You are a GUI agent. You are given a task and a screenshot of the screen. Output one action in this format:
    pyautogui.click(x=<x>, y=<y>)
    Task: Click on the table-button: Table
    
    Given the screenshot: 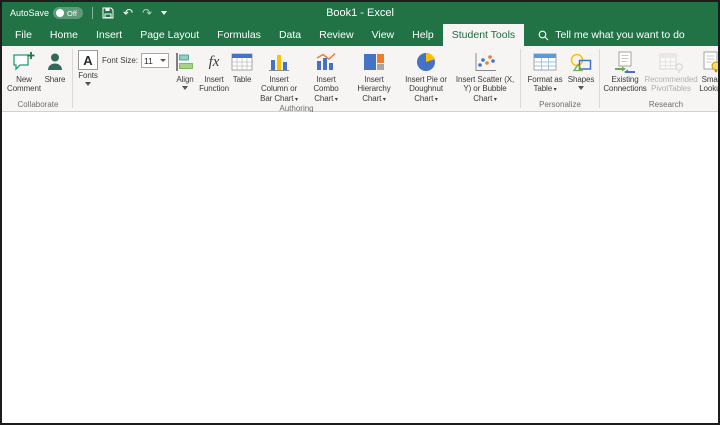 What is the action you would take?
    pyautogui.click(x=242, y=75)
    